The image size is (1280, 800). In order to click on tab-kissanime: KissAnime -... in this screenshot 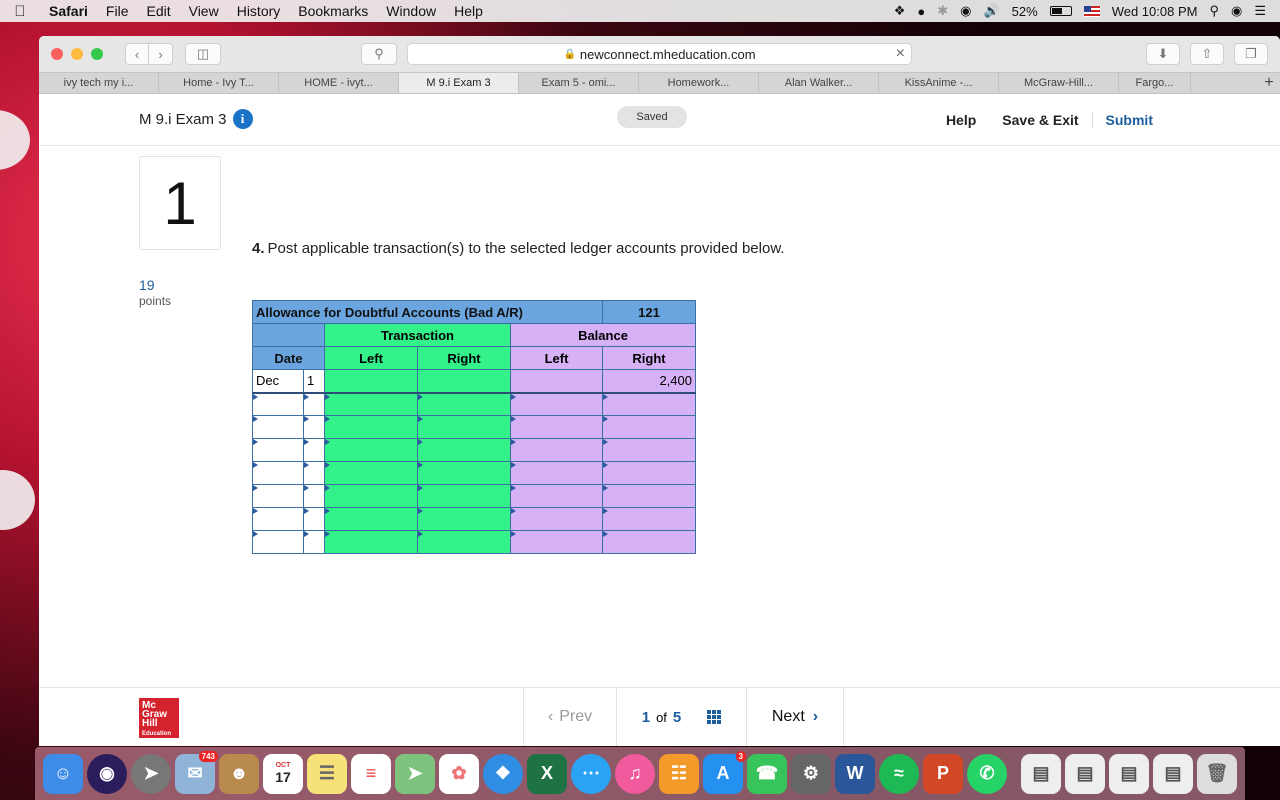, I will do `click(939, 83)`.